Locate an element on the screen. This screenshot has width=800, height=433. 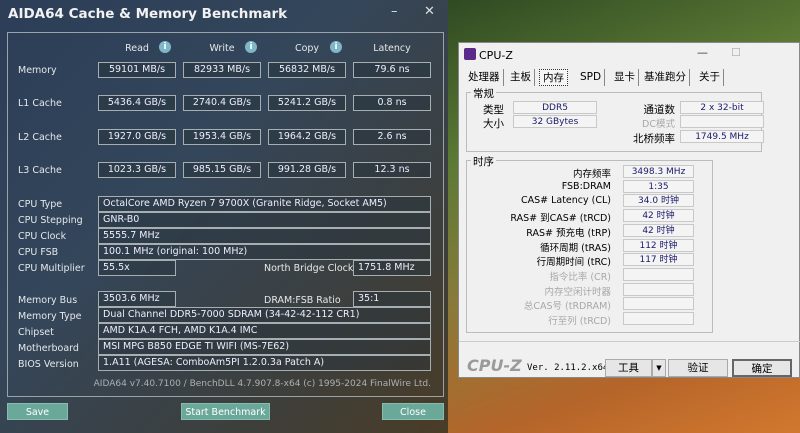
result-value: 1964.2 GB/s is located at coordinates (307, 137).